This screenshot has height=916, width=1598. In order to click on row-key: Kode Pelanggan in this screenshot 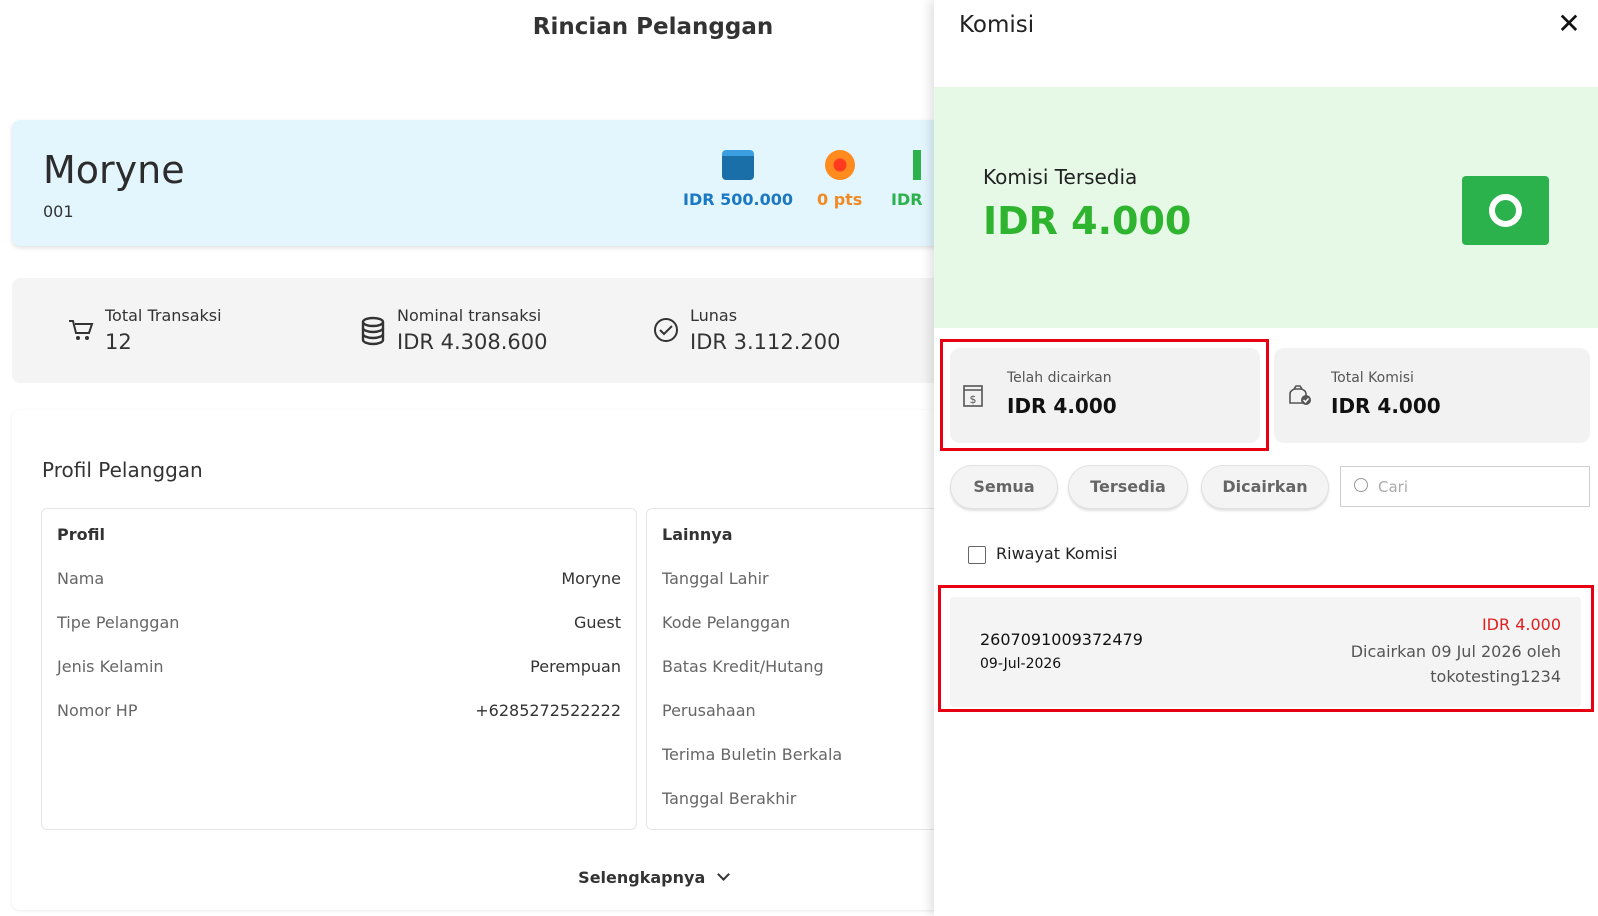, I will do `click(726, 622)`.